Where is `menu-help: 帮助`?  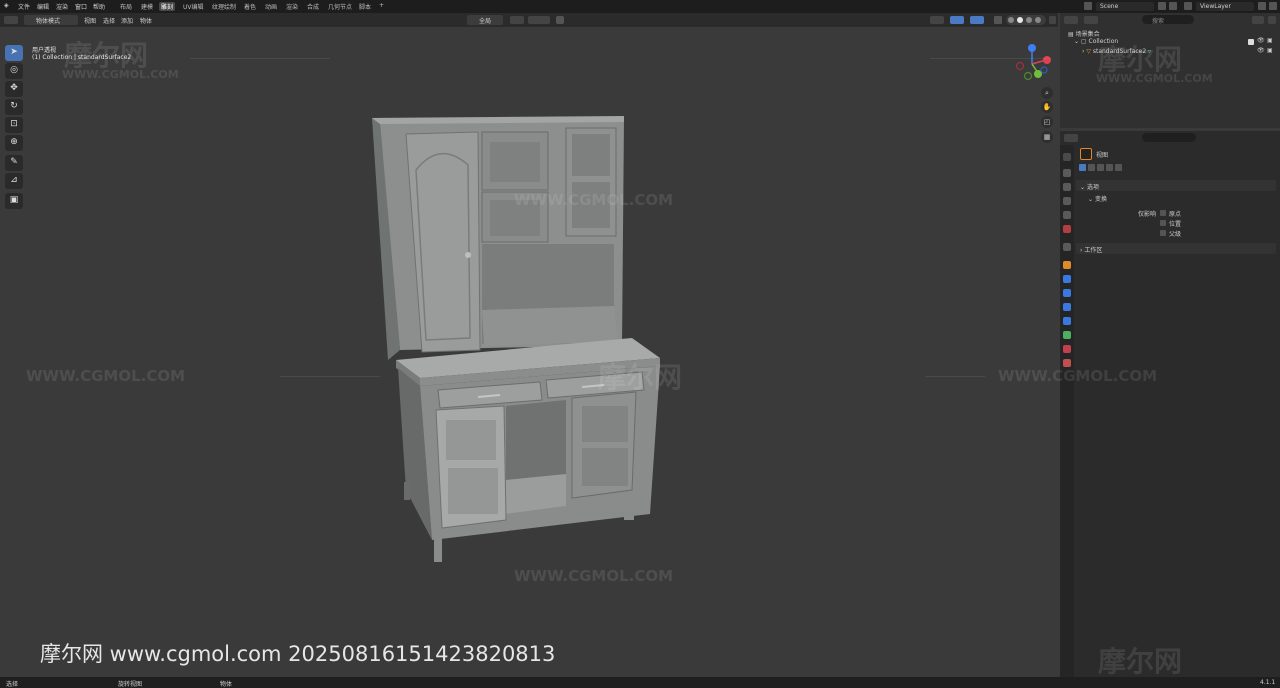 menu-help: 帮助 is located at coordinates (99, 6).